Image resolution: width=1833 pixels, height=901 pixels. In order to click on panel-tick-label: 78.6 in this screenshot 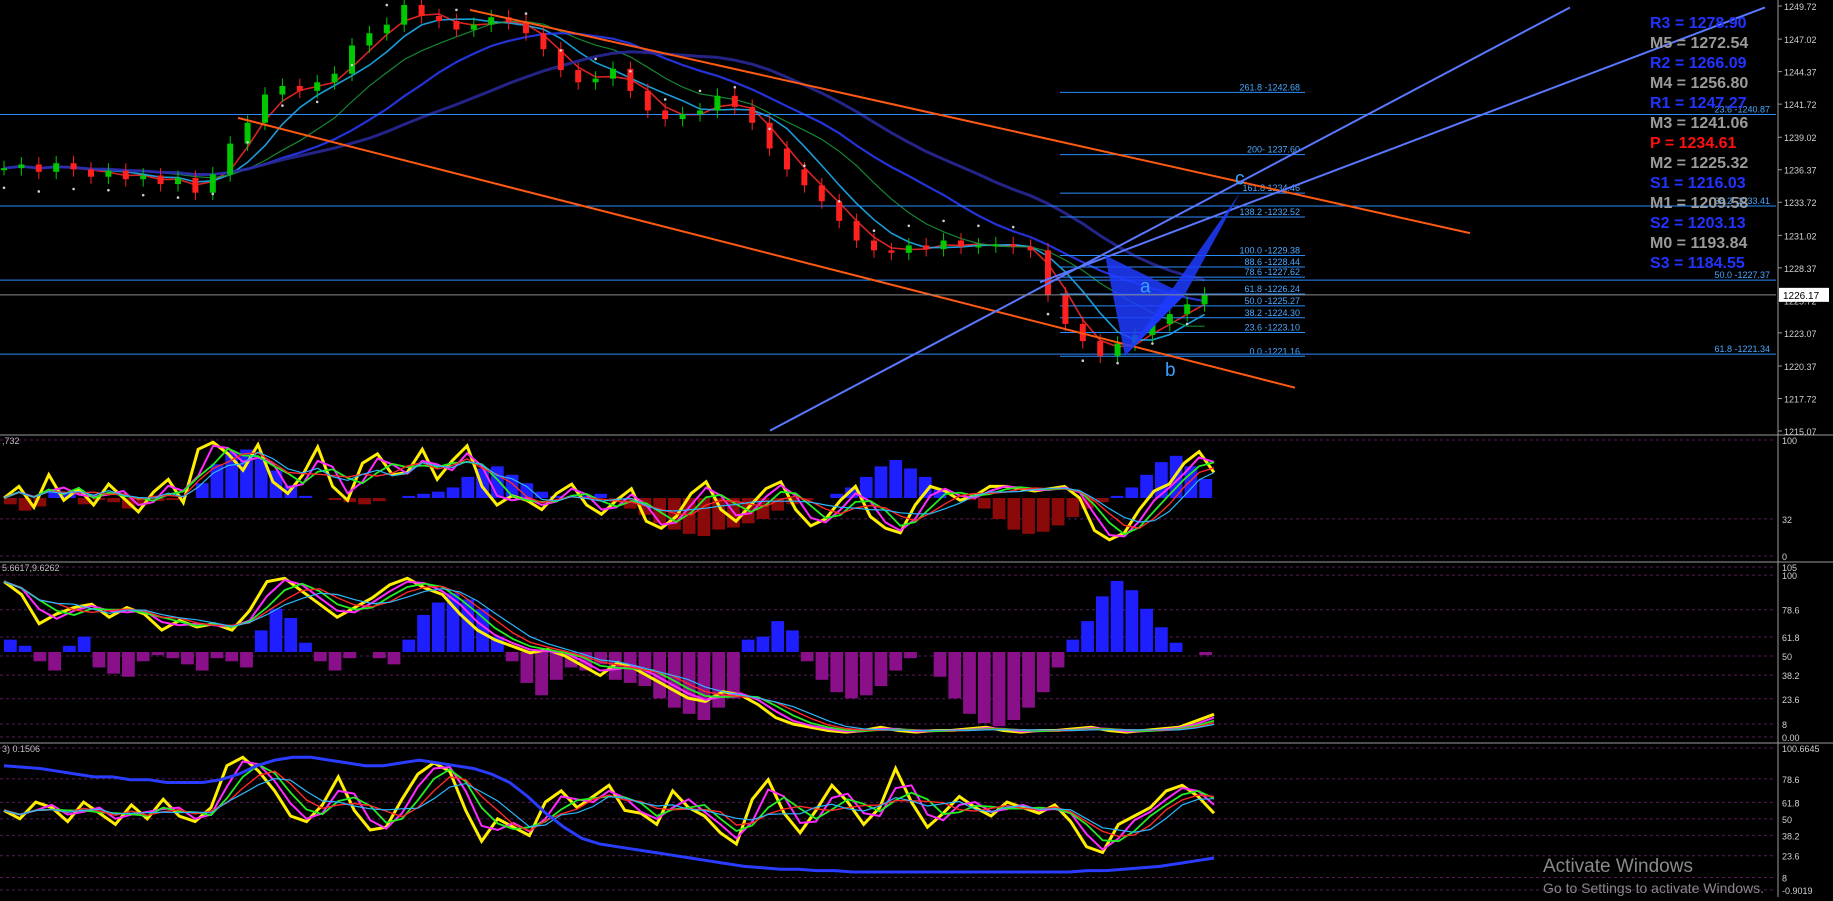, I will do `click(1791, 780)`.